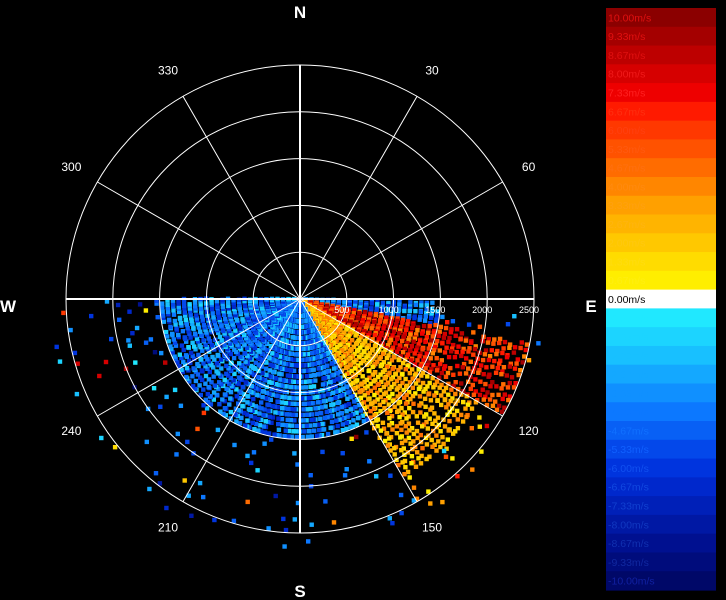  What do you see at coordinates (482, 310) in the screenshot?
I see `range-label: 2000` at bounding box center [482, 310].